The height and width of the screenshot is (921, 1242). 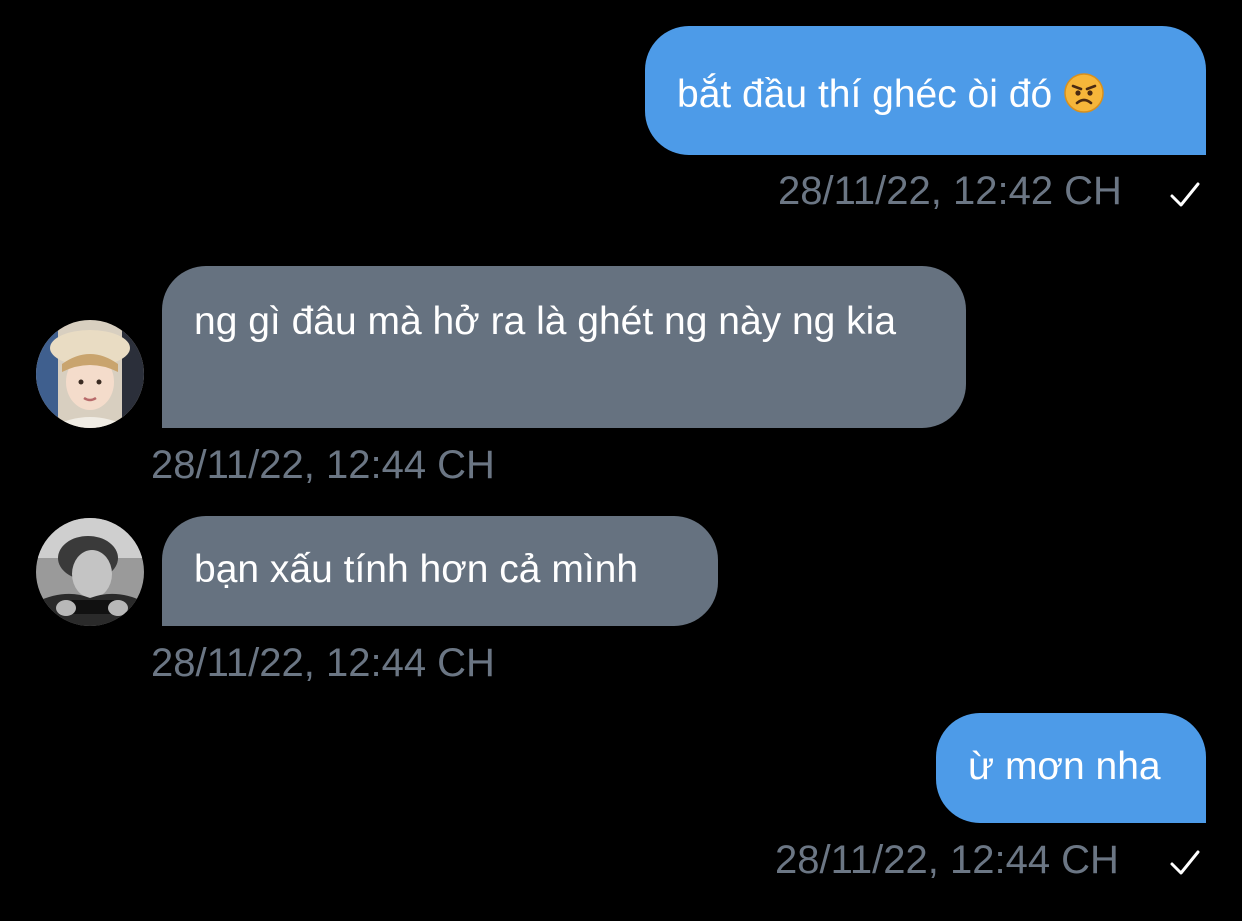 What do you see at coordinates (950, 191) in the screenshot?
I see `message-timestamp: 28/11/22, 12:42 CH` at bounding box center [950, 191].